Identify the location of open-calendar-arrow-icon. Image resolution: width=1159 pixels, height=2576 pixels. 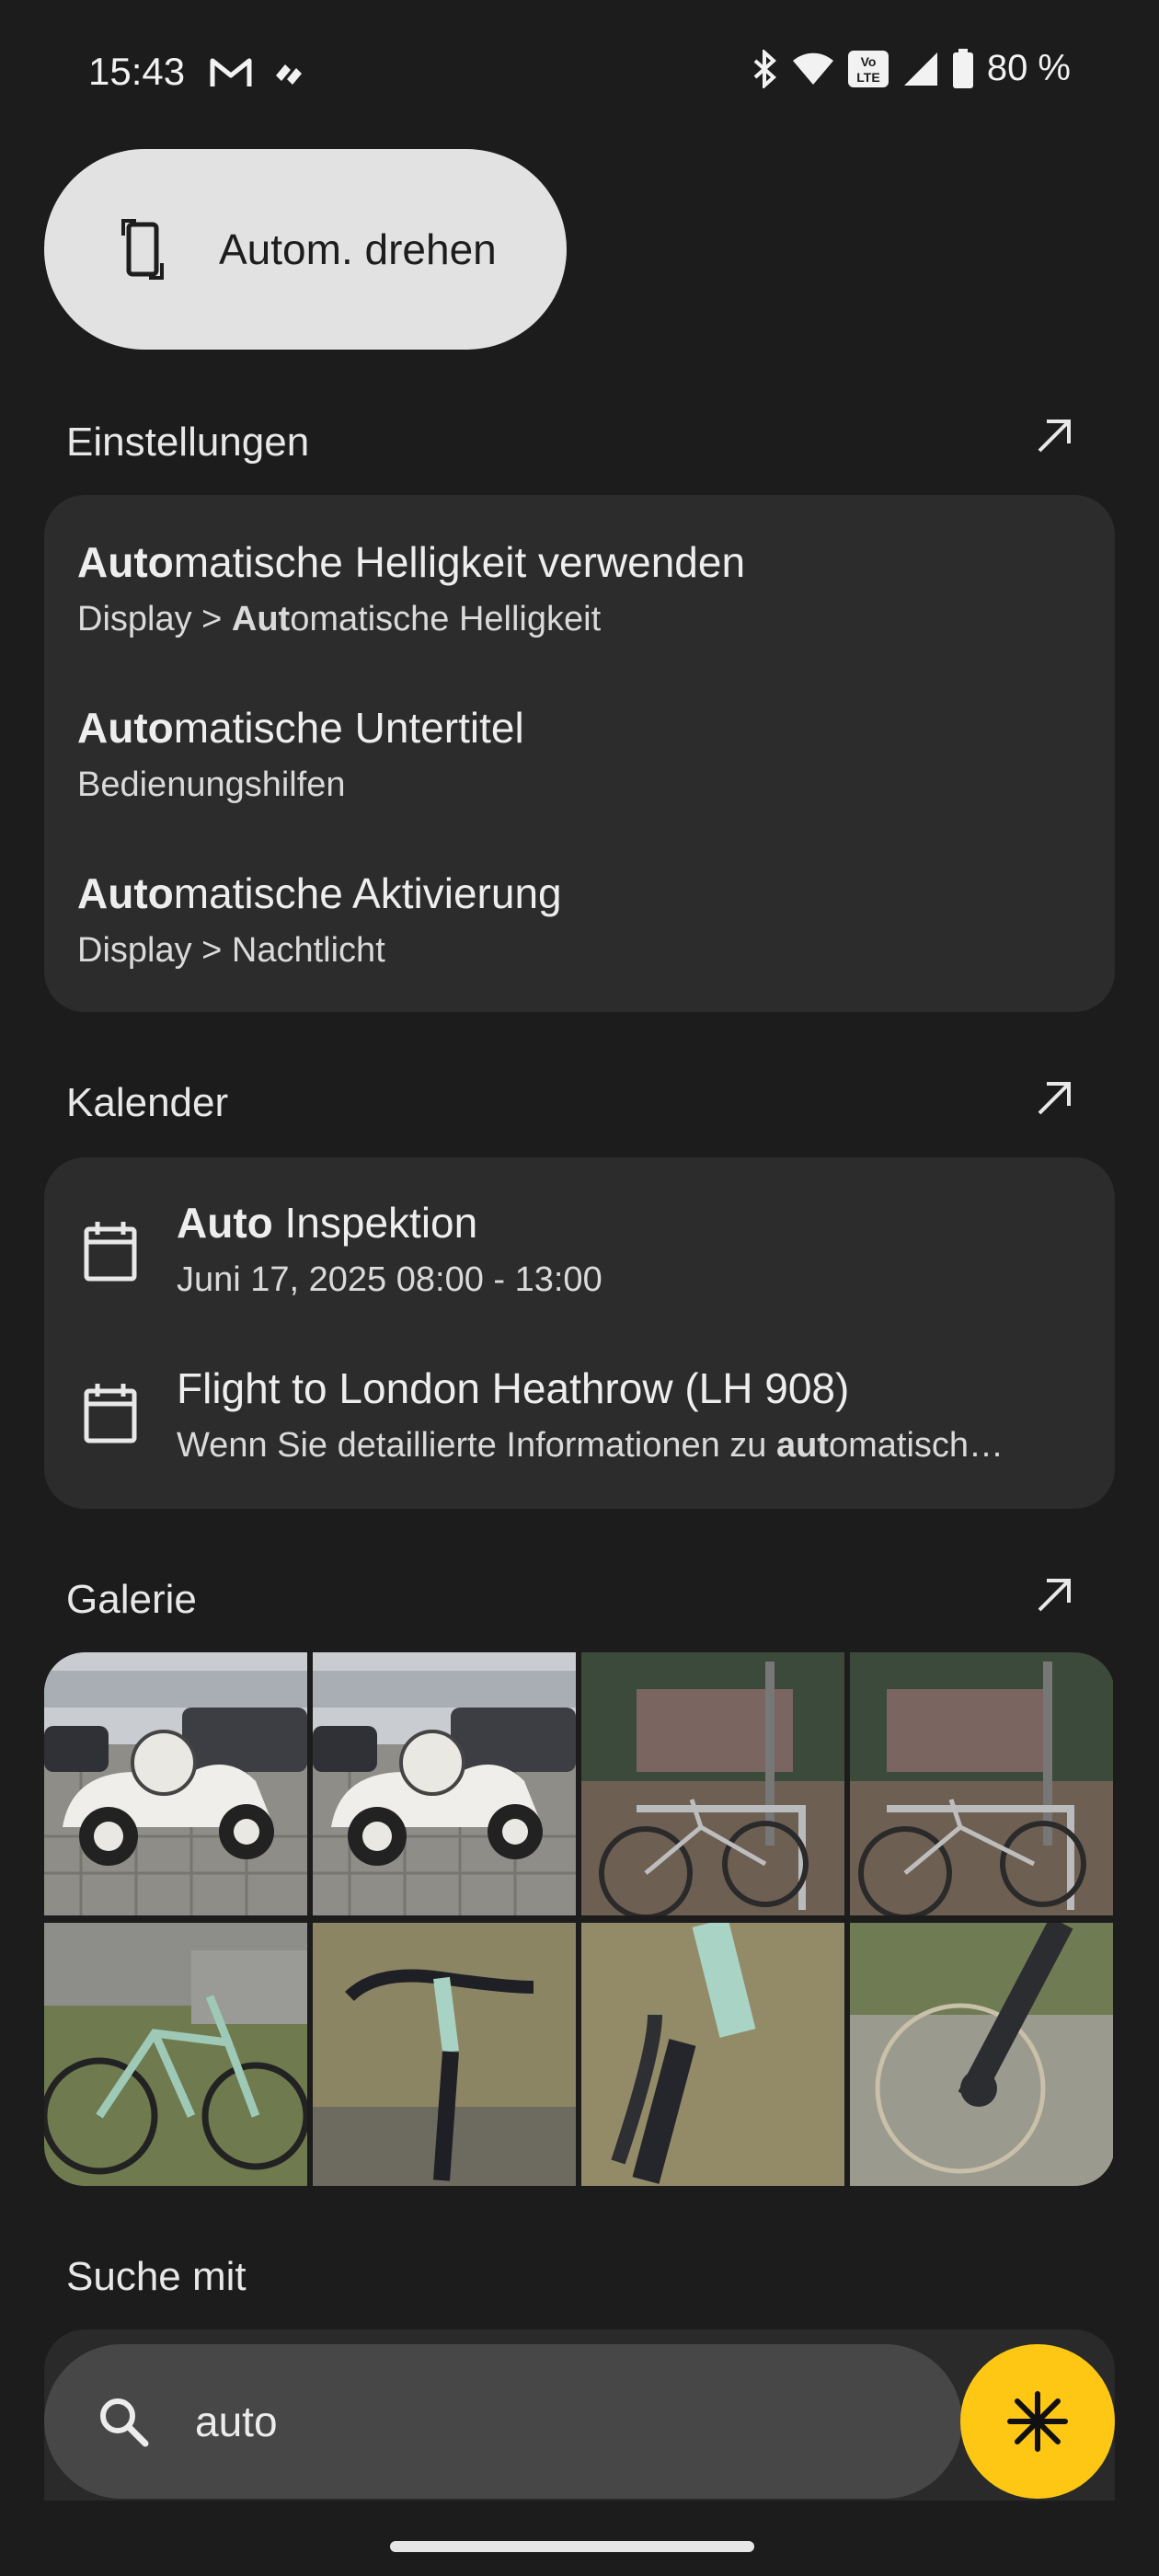
(1054, 1098).